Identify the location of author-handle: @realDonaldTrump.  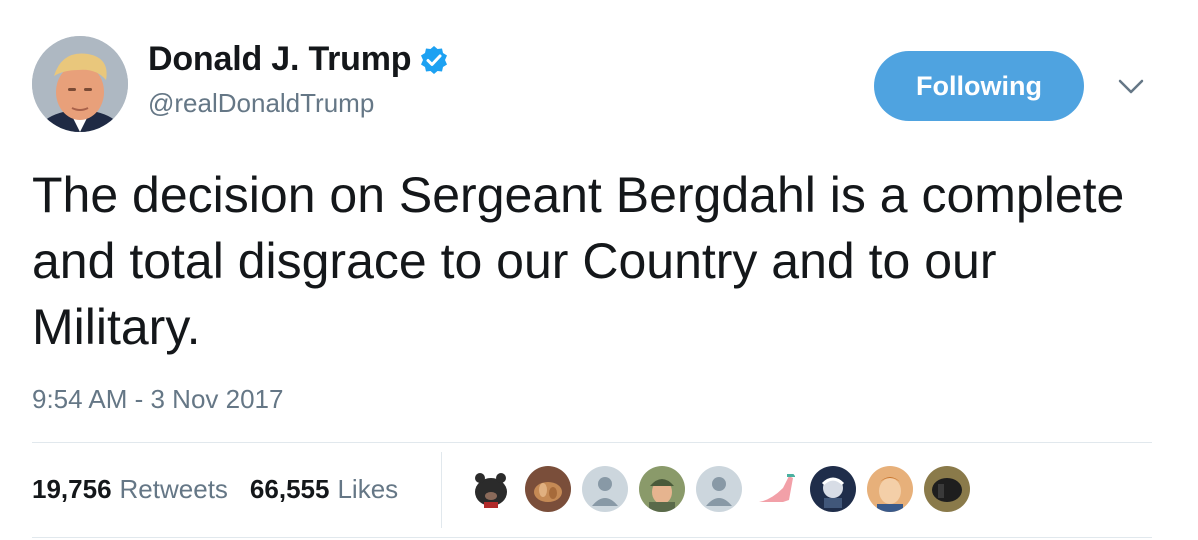
(261, 103).